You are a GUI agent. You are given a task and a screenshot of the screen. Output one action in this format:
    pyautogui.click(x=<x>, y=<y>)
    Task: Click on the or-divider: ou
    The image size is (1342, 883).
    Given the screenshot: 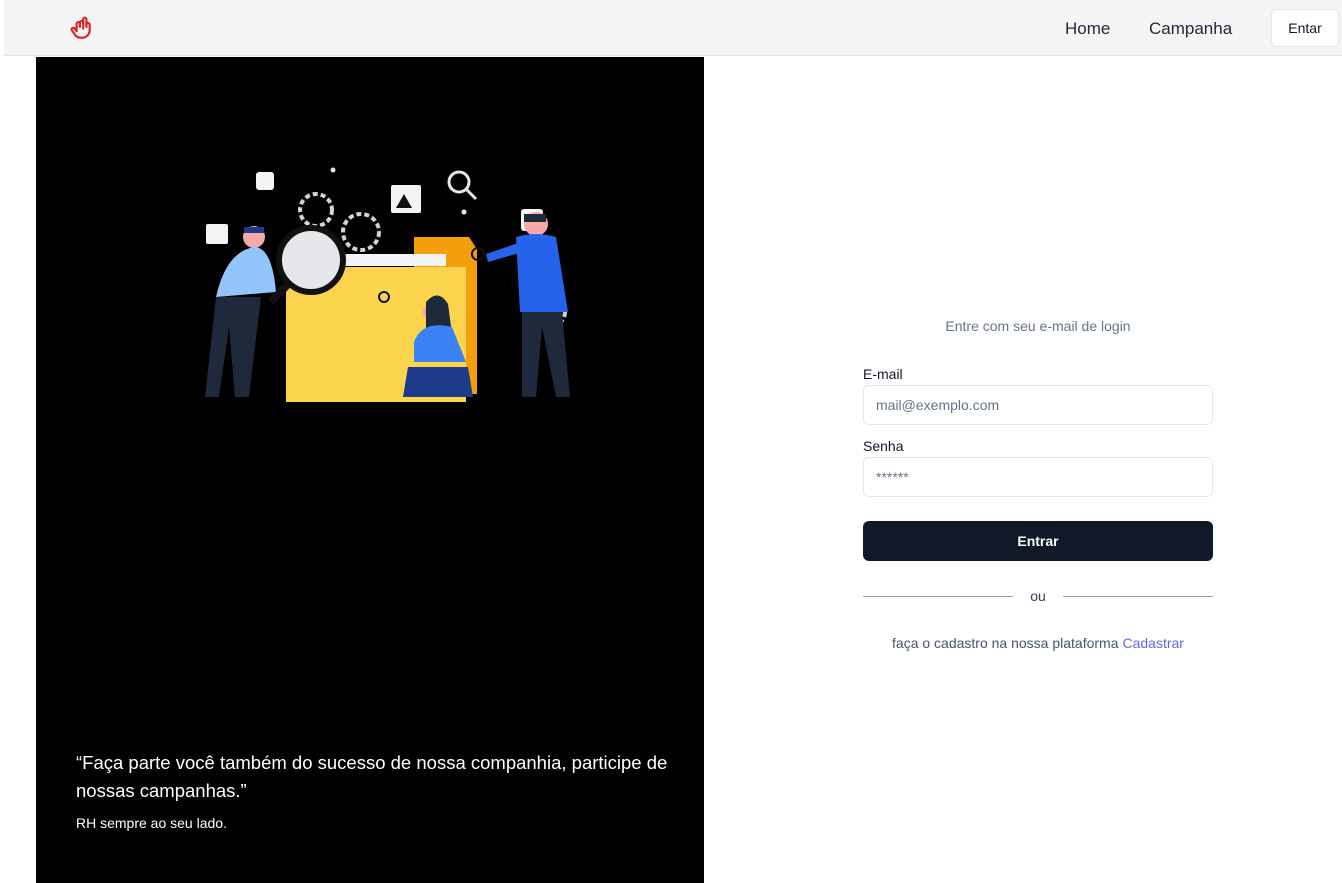 What is the action you would take?
    pyautogui.click(x=1038, y=596)
    